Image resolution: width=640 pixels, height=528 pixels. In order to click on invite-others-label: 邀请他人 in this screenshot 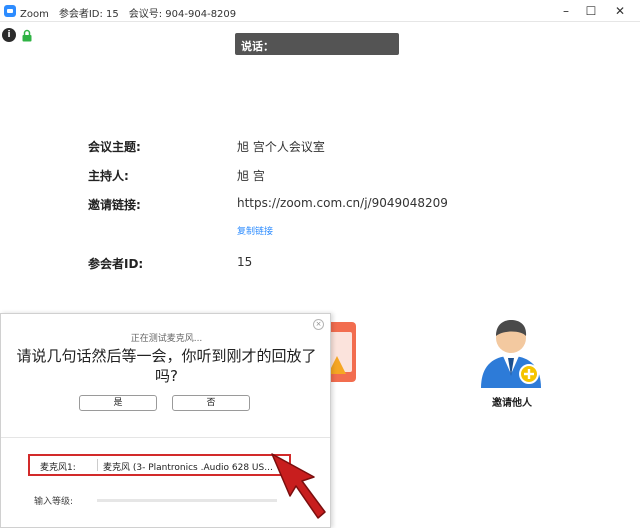, I will do `click(512, 403)`.